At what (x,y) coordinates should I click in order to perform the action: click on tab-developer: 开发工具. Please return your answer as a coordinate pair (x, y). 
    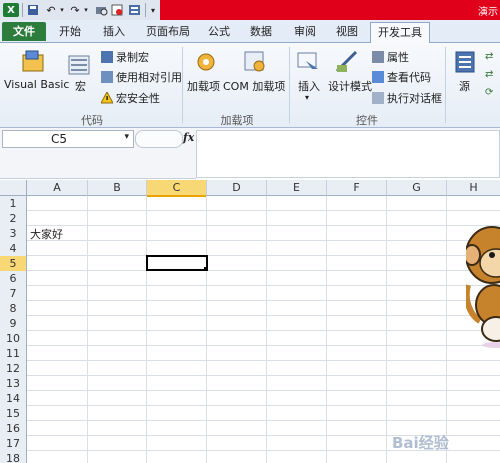
    Looking at the image, I should click on (400, 32).